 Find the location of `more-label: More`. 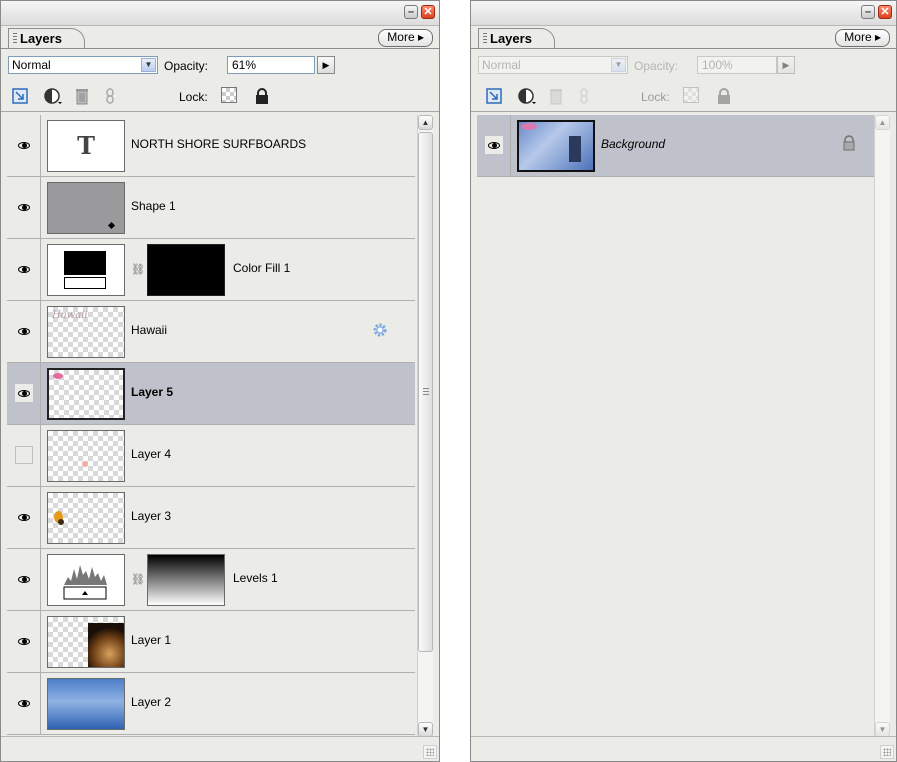

more-label: More is located at coordinates (858, 37).